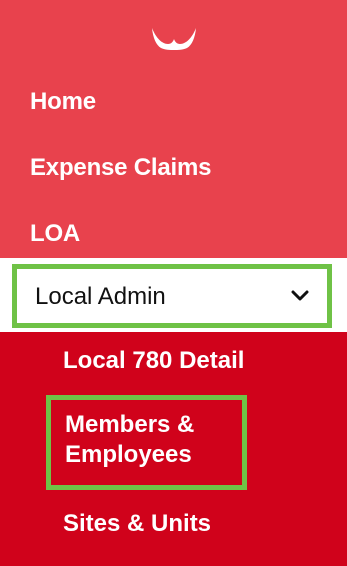  What do you see at coordinates (130, 424) in the screenshot?
I see `submenu-item-members-line1: Members &` at bounding box center [130, 424].